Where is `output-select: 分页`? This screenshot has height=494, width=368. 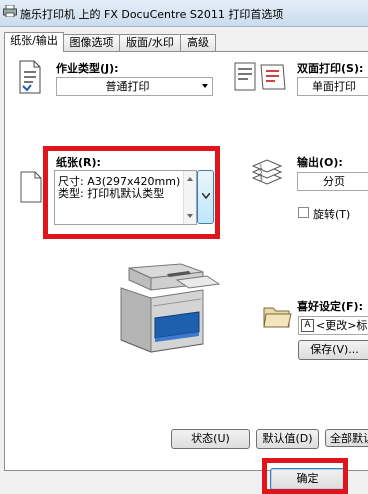 output-select: 分页 is located at coordinates (332, 181).